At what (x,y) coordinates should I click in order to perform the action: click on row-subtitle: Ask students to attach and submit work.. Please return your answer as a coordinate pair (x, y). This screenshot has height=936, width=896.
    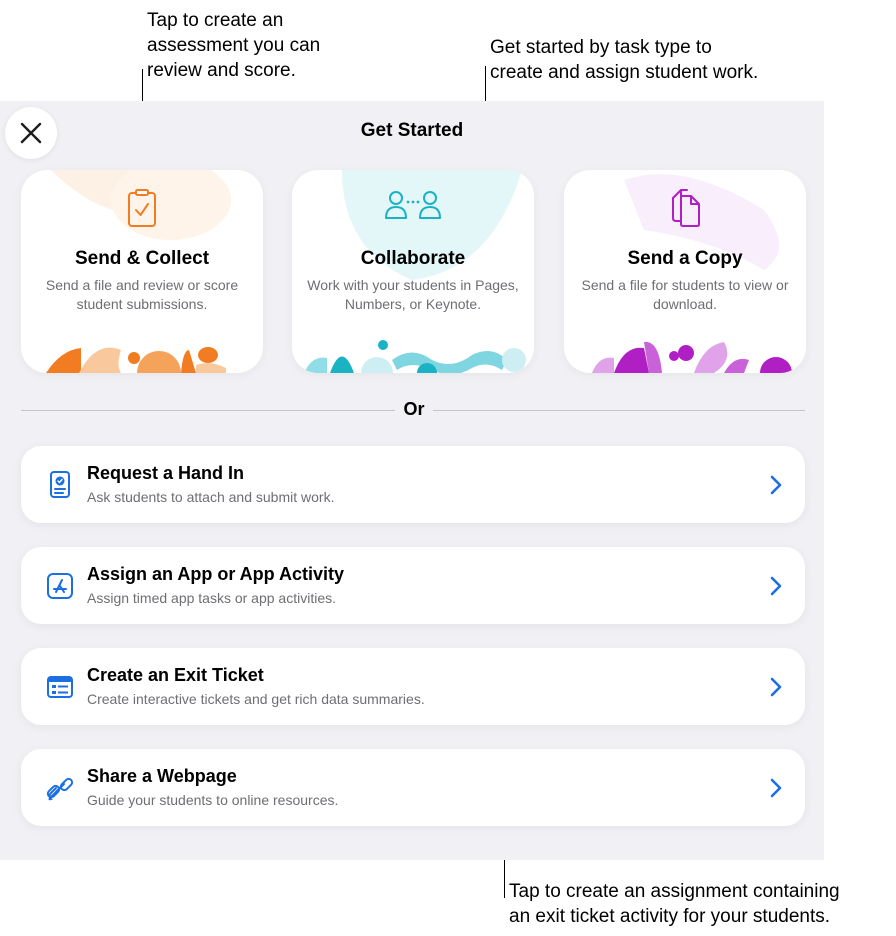
    Looking at the image, I should click on (211, 497).